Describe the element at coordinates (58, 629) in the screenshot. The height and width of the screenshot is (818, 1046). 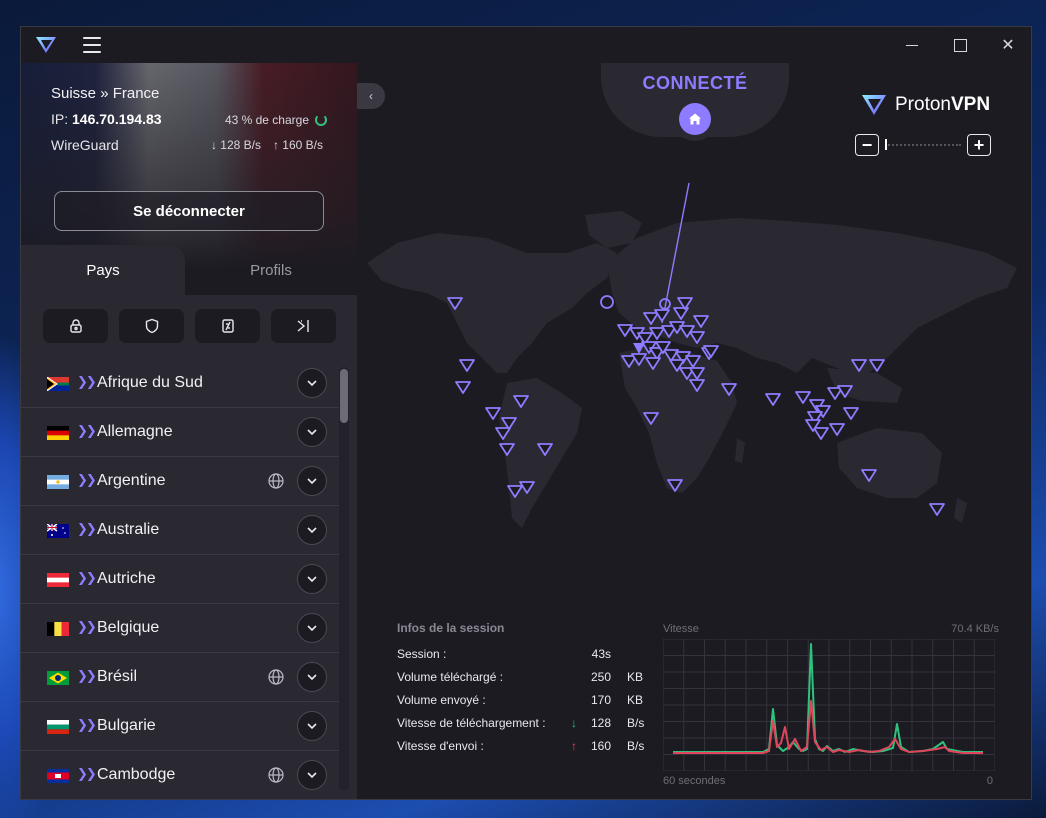
I see `flag-be-icon` at that location.